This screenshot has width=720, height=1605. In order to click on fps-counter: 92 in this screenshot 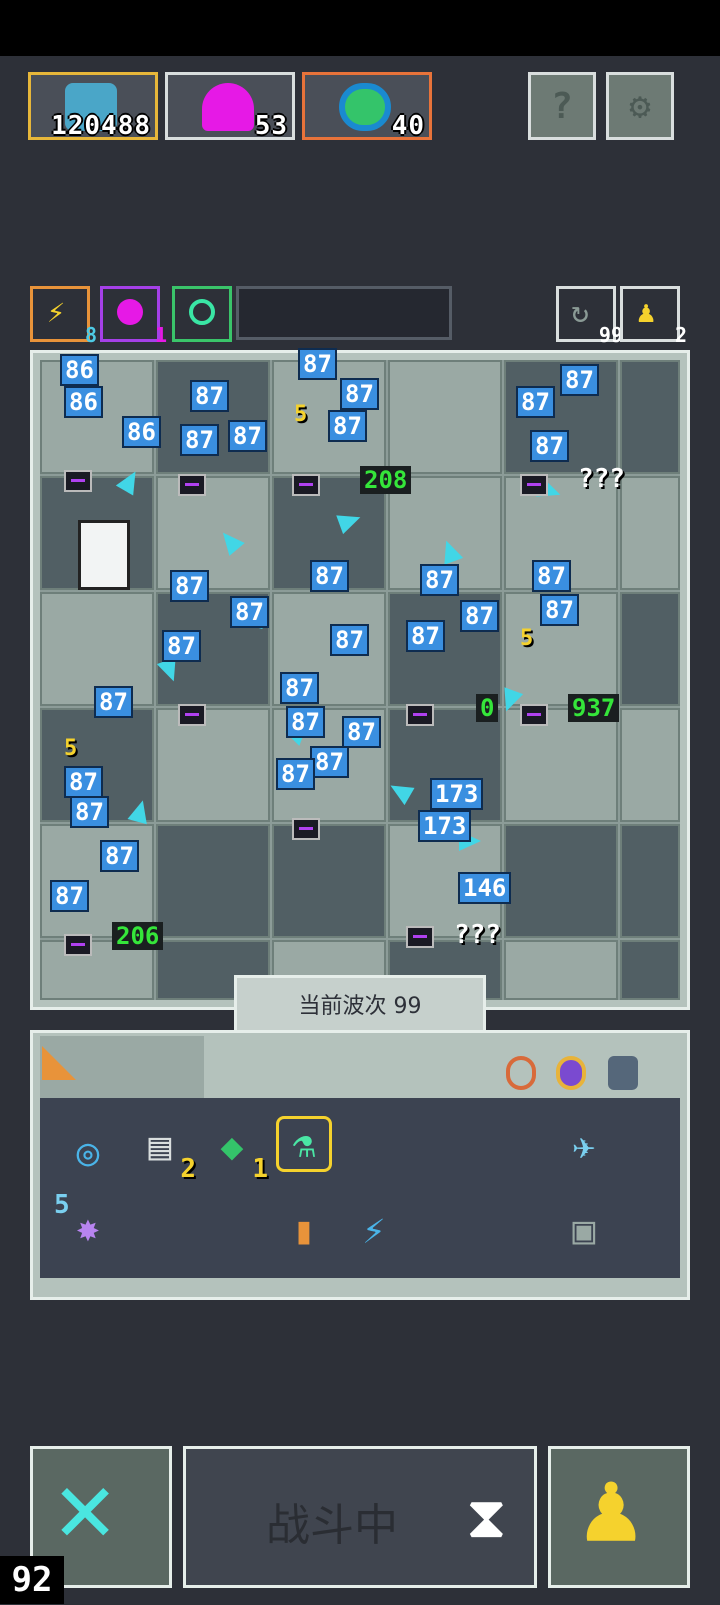, I will do `click(32, 1580)`.